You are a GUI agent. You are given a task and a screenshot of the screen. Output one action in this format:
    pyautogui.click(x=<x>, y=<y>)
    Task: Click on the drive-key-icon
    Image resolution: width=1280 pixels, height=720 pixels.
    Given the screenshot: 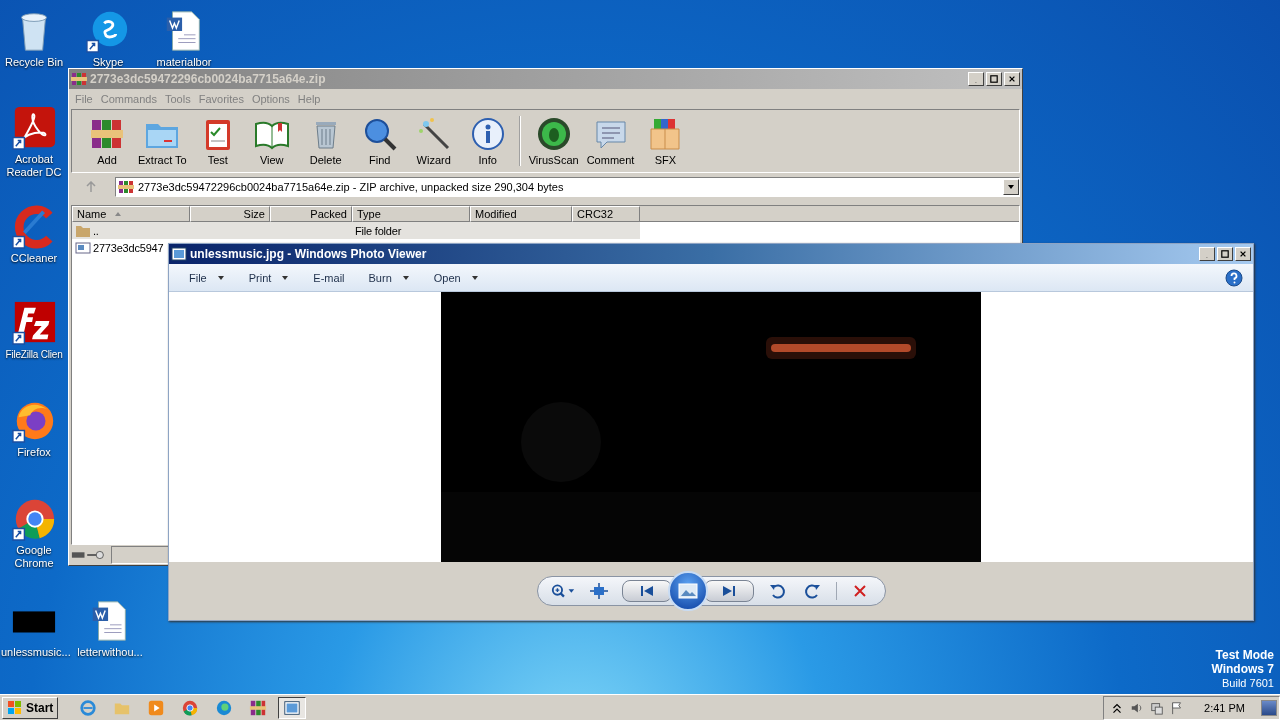 What is the action you would take?
    pyautogui.click(x=89, y=555)
    